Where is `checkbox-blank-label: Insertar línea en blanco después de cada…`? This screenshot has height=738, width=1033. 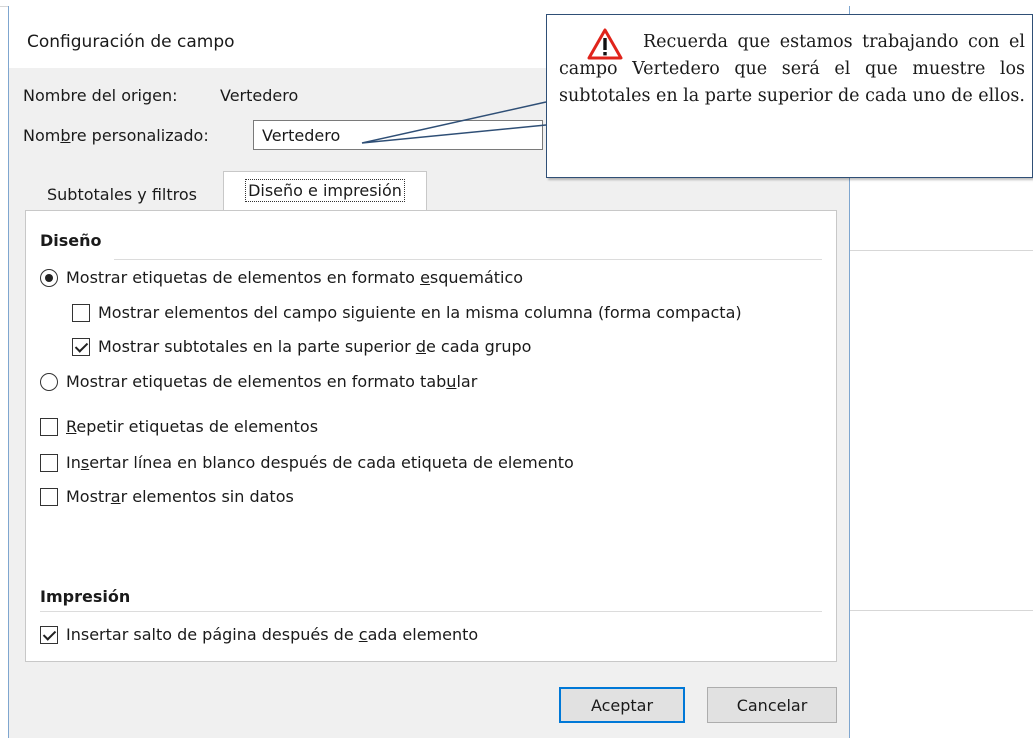 checkbox-blank-label: Insertar línea en blanco después de cada… is located at coordinates (320, 462).